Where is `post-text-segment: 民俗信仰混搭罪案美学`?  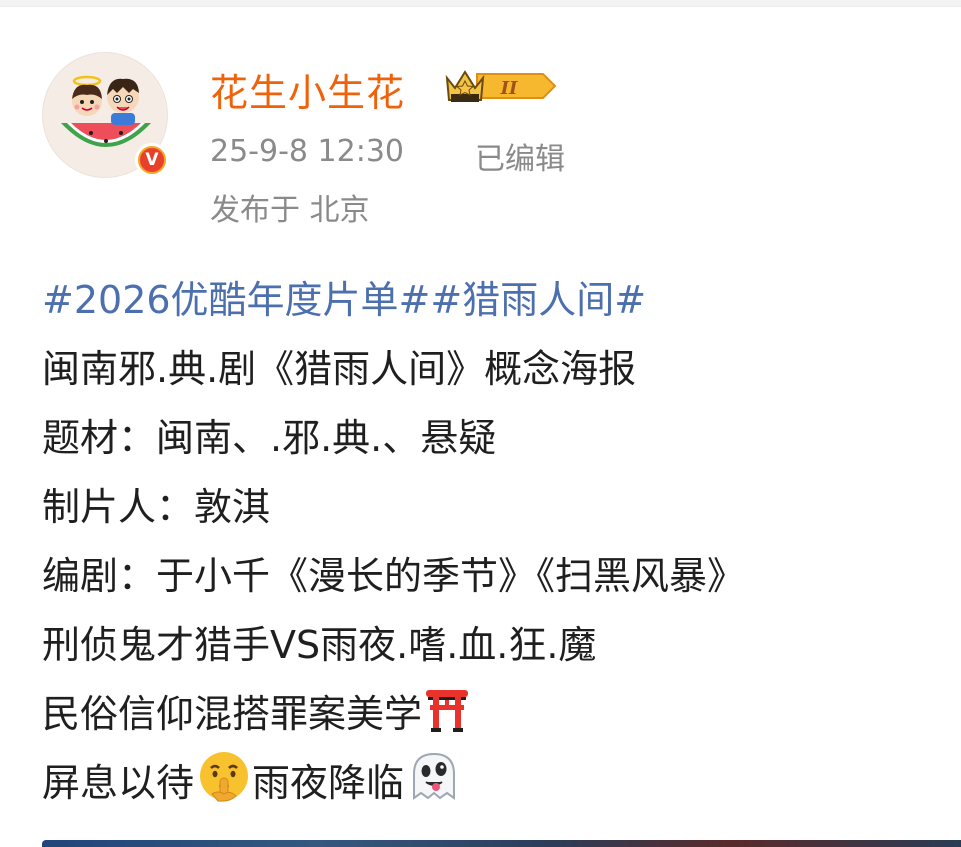 post-text-segment: 民俗信仰混搭罪案美学 is located at coordinates (232, 714).